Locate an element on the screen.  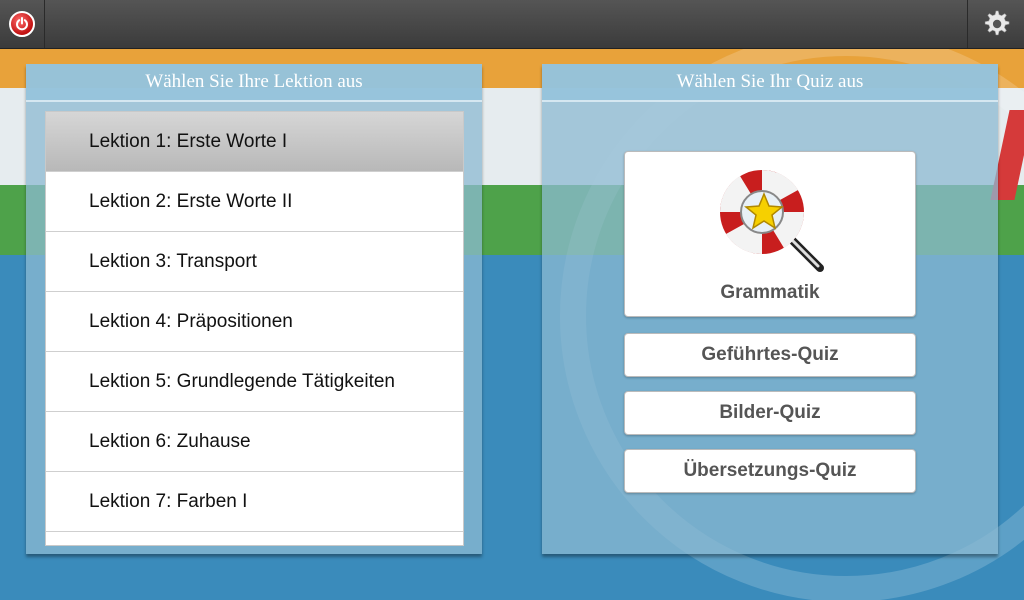
picture-quiz-button: Bilder-Quiz is located at coordinates (770, 413).